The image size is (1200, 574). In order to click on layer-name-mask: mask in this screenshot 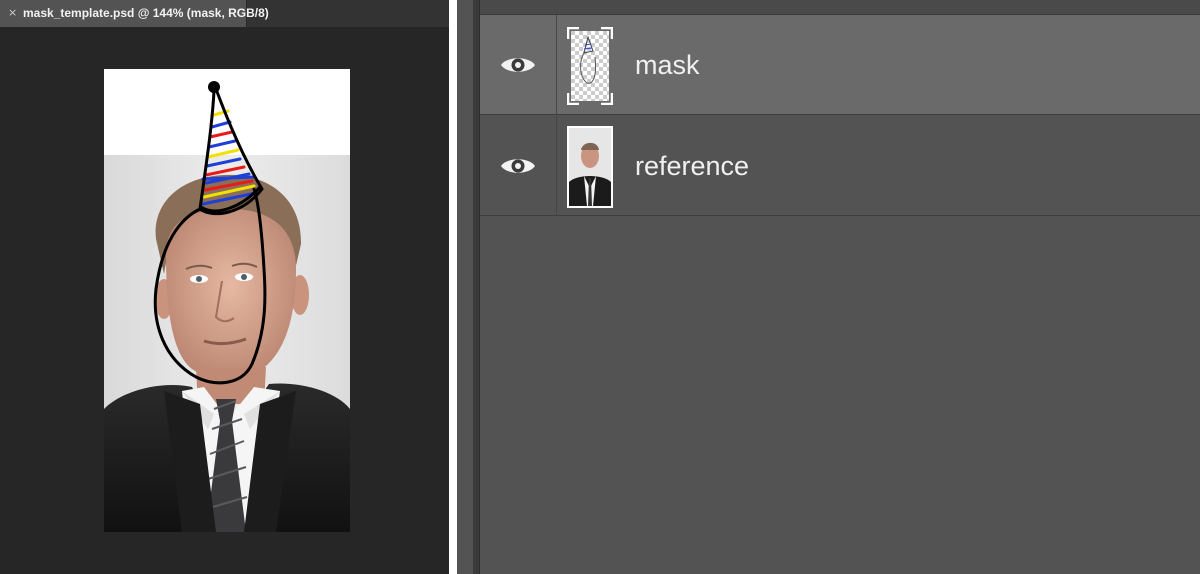, I will do `click(667, 65)`.